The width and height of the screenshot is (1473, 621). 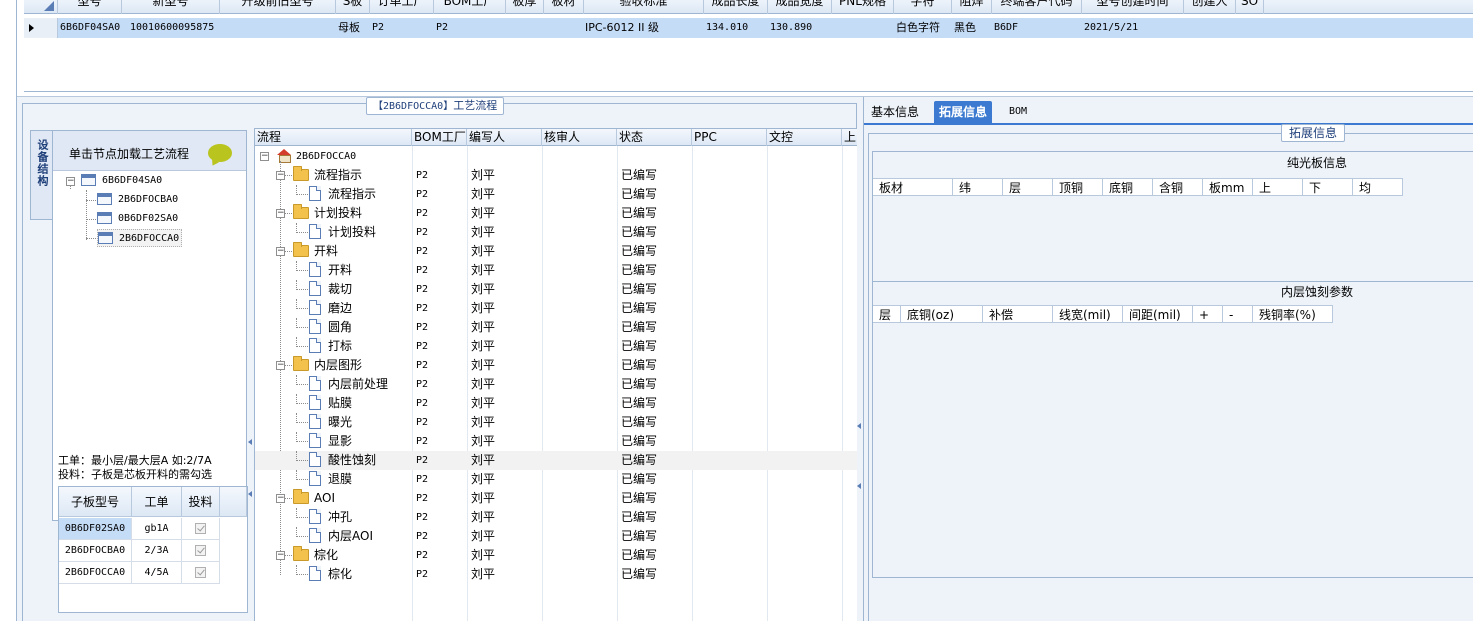 What do you see at coordinates (1018, 314) in the screenshot?
I see `col-compensation: 补偿` at bounding box center [1018, 314].